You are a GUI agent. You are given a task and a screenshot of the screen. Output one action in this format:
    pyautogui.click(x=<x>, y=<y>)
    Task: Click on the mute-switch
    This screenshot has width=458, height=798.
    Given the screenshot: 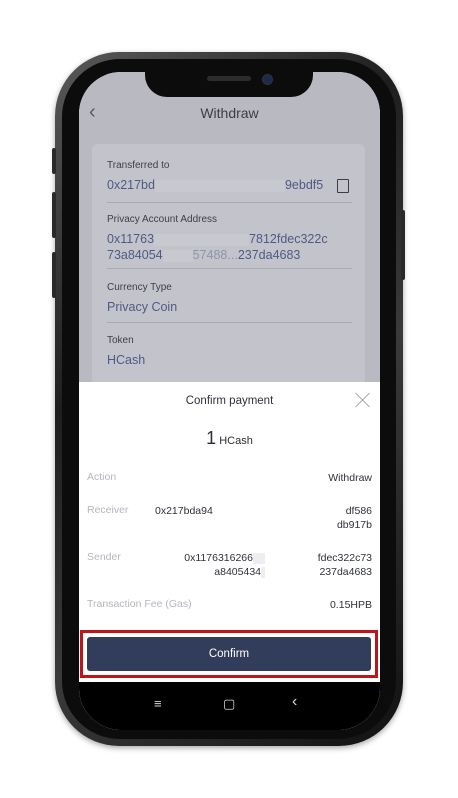 What is the action you would take?
    pyautogui.click(x=54, y=161)
    